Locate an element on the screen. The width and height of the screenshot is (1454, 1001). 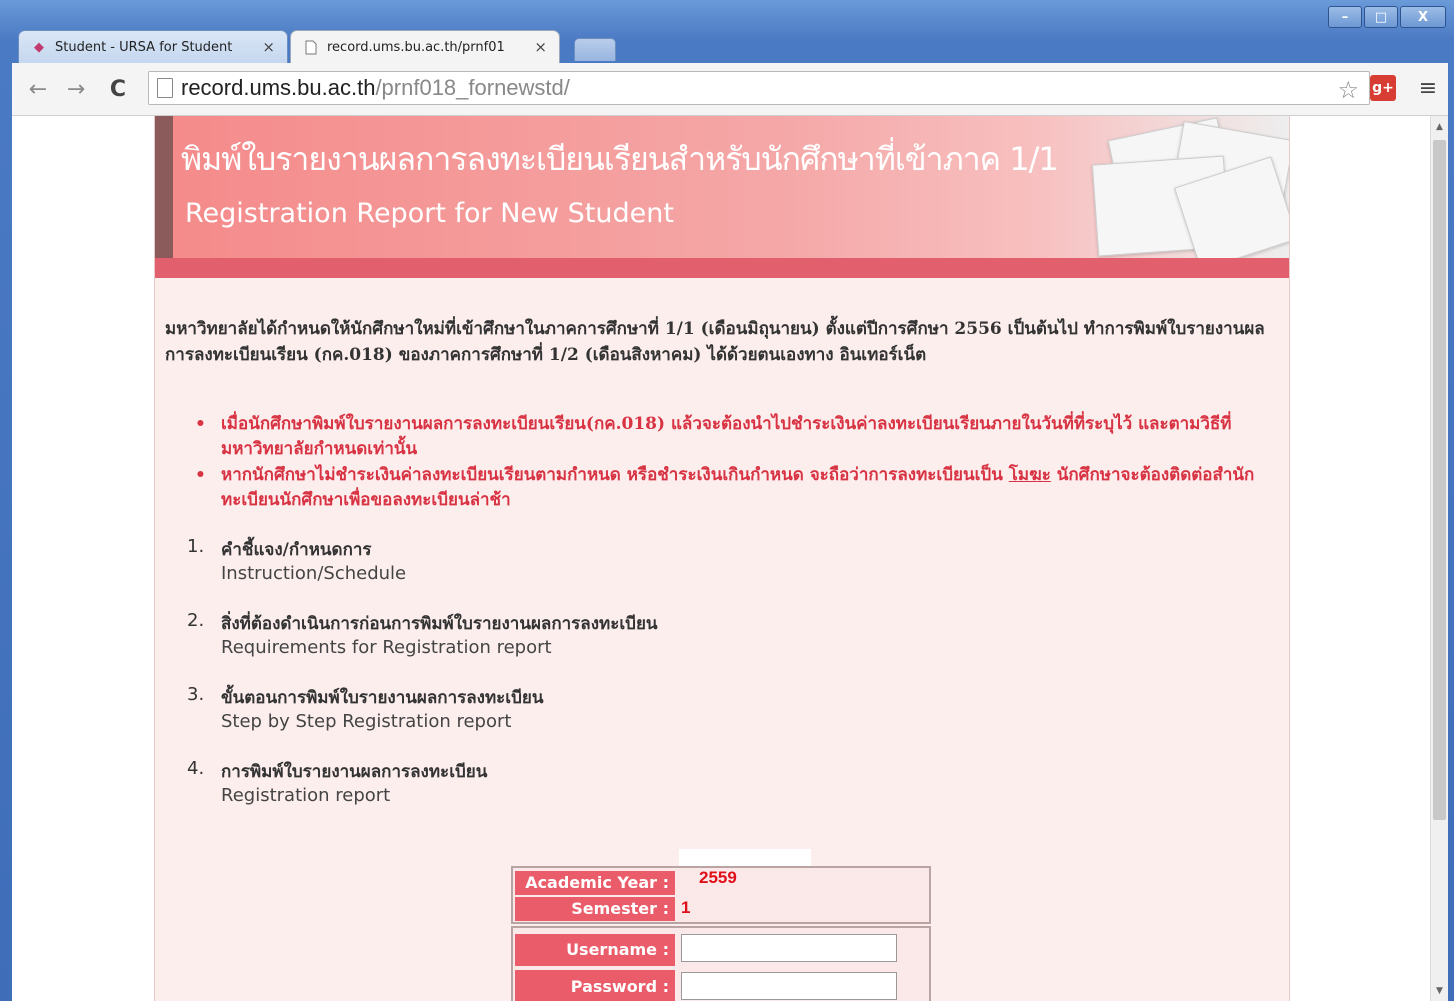
step-number: 1. is located at coordinates (196, 546).